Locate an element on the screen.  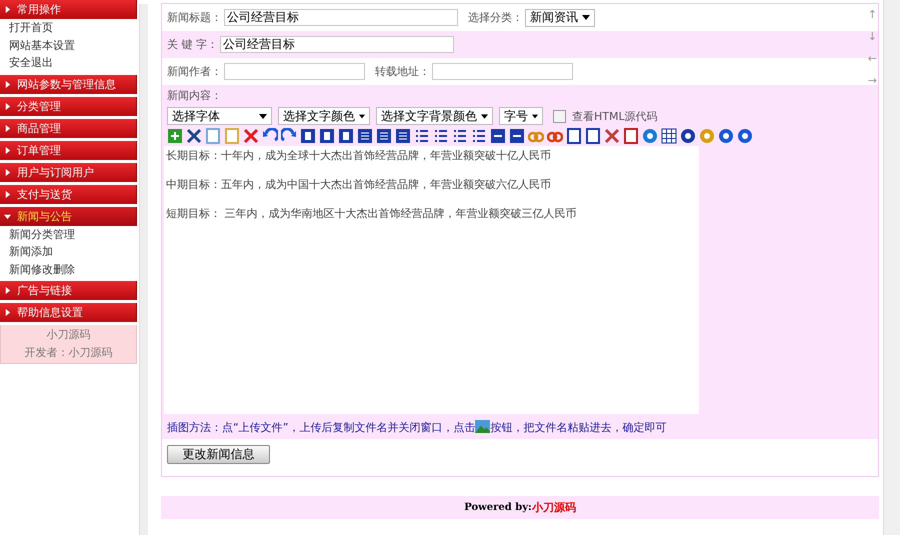
editor-paragraph: 短期目标： 三年内，成为华南地区十大杰出首饰经营品牌，年营业额突破三亿人民币 is located at coordinates (372, 213).